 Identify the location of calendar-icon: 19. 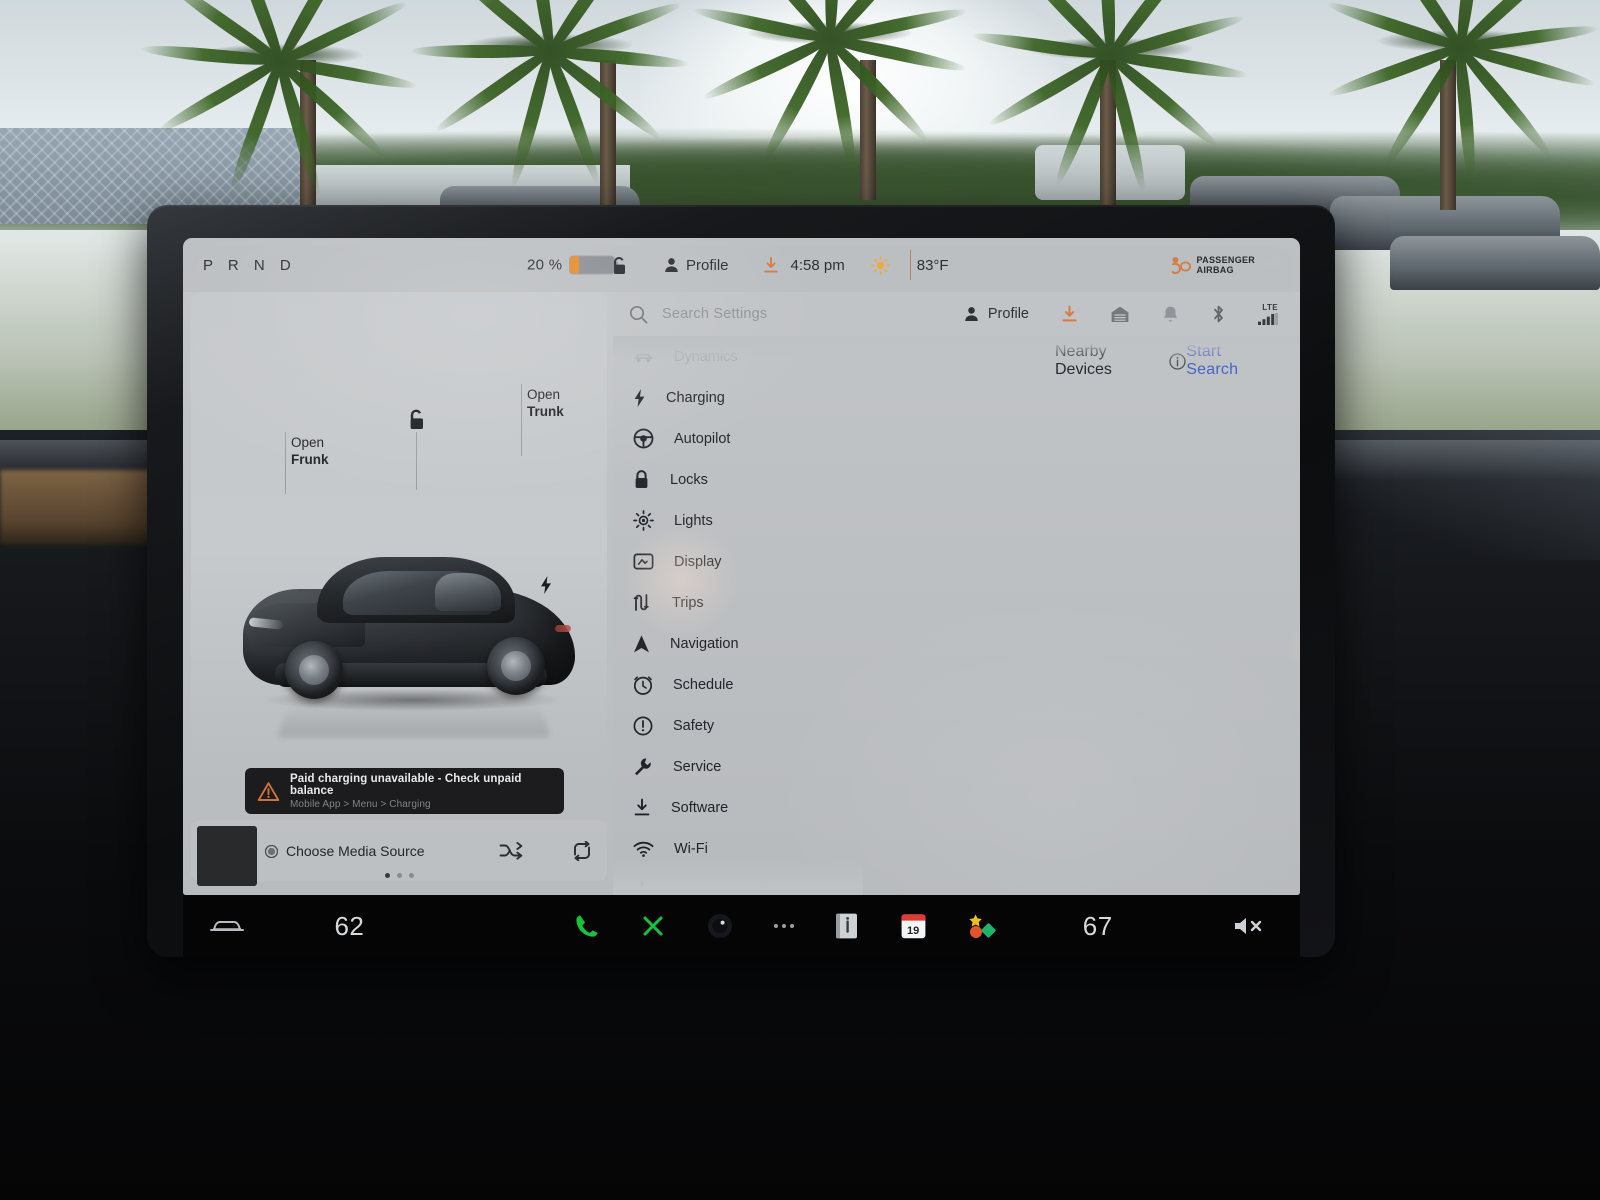
(913, 926).